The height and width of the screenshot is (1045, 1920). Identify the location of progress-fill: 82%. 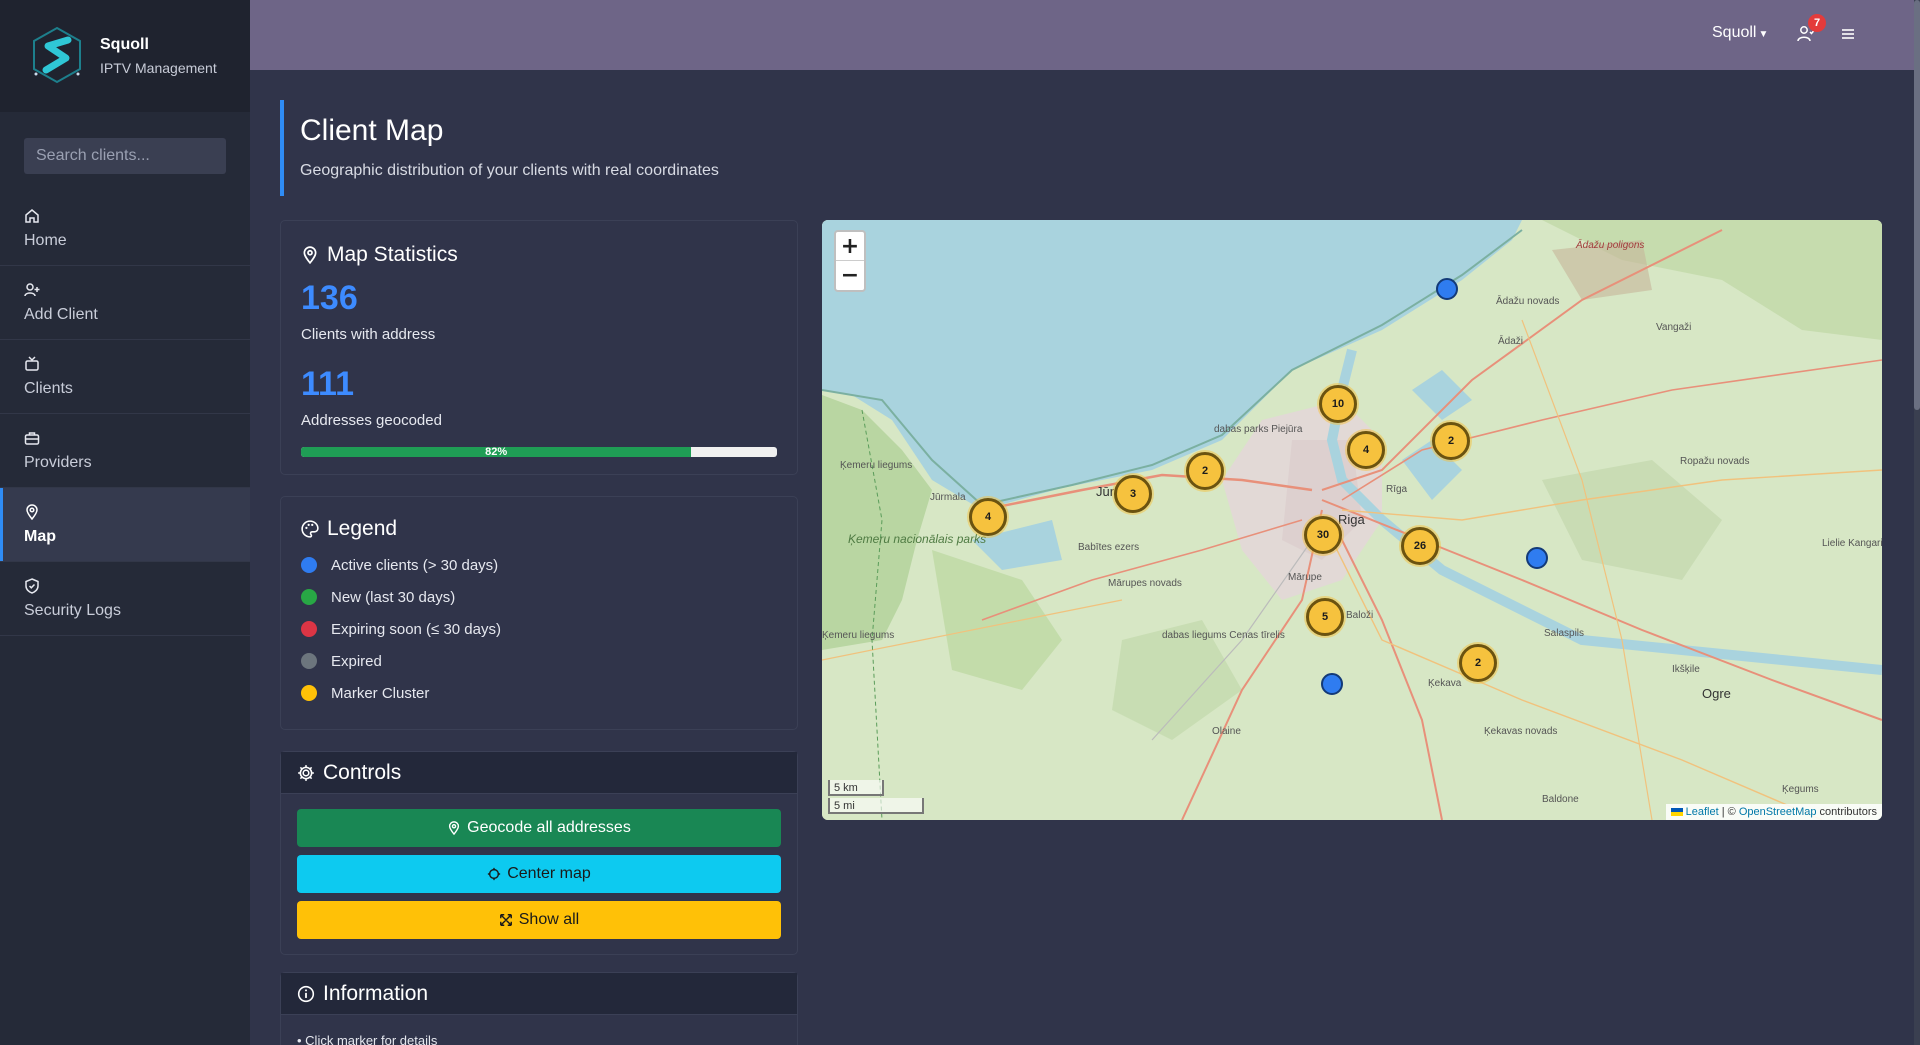
(496, 452).